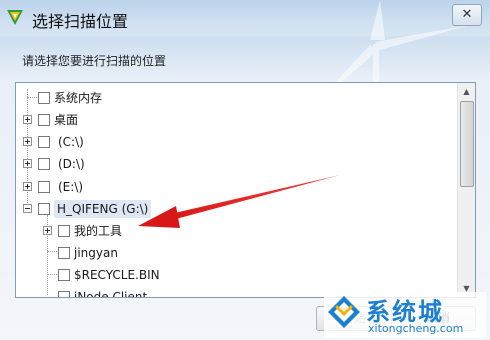  Describe the element at coordinates (103, 209) in the screenshot. I see `tree-item-label: H_QIFENG (G:\)` at that location.